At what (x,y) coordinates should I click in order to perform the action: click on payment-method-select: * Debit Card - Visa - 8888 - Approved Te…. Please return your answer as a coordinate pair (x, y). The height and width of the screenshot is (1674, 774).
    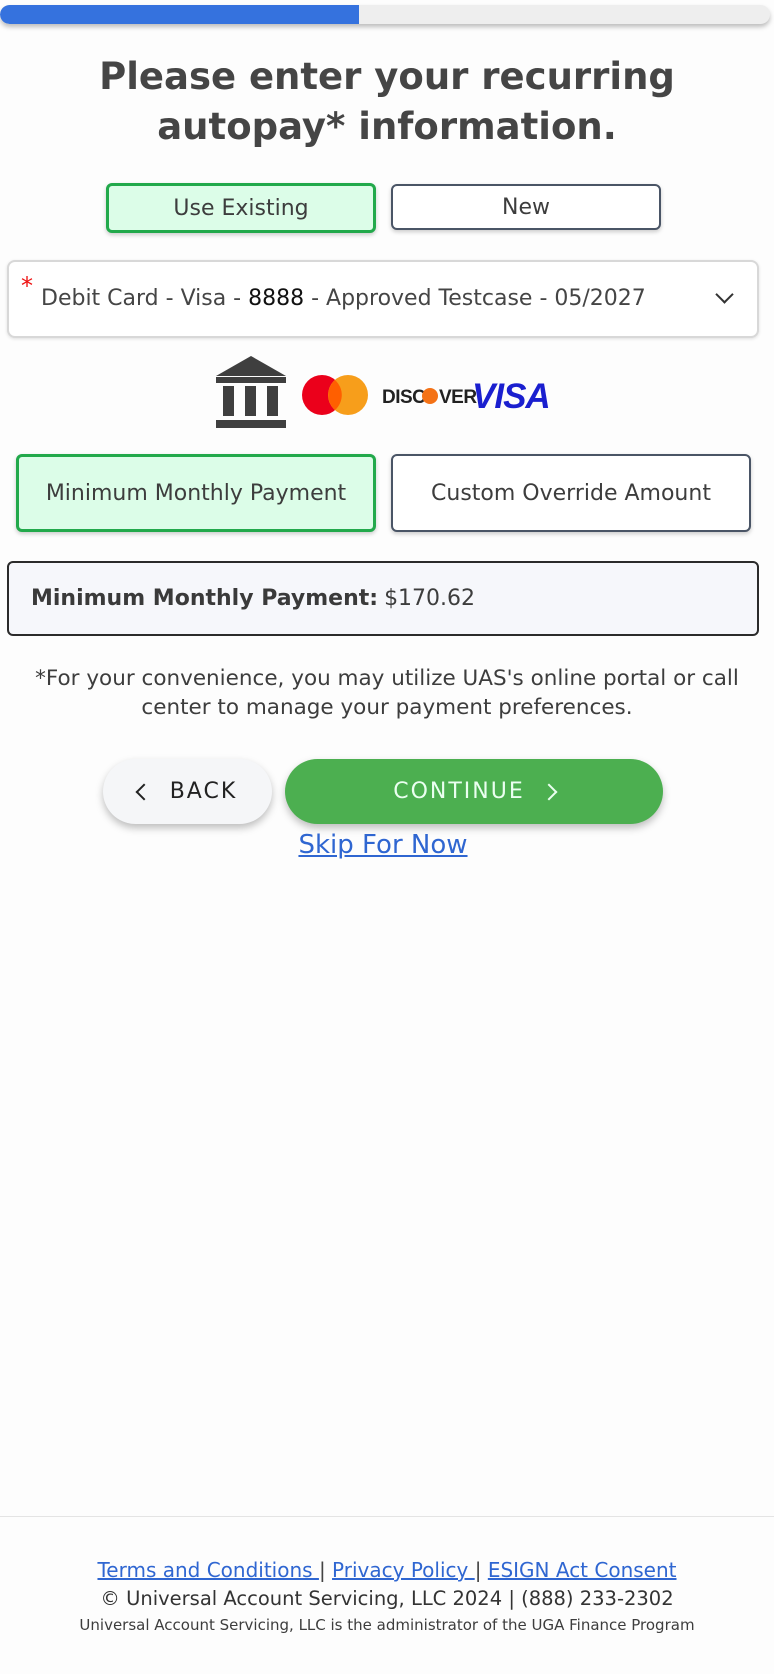
    Looking at the image, I should click on (383, 299).